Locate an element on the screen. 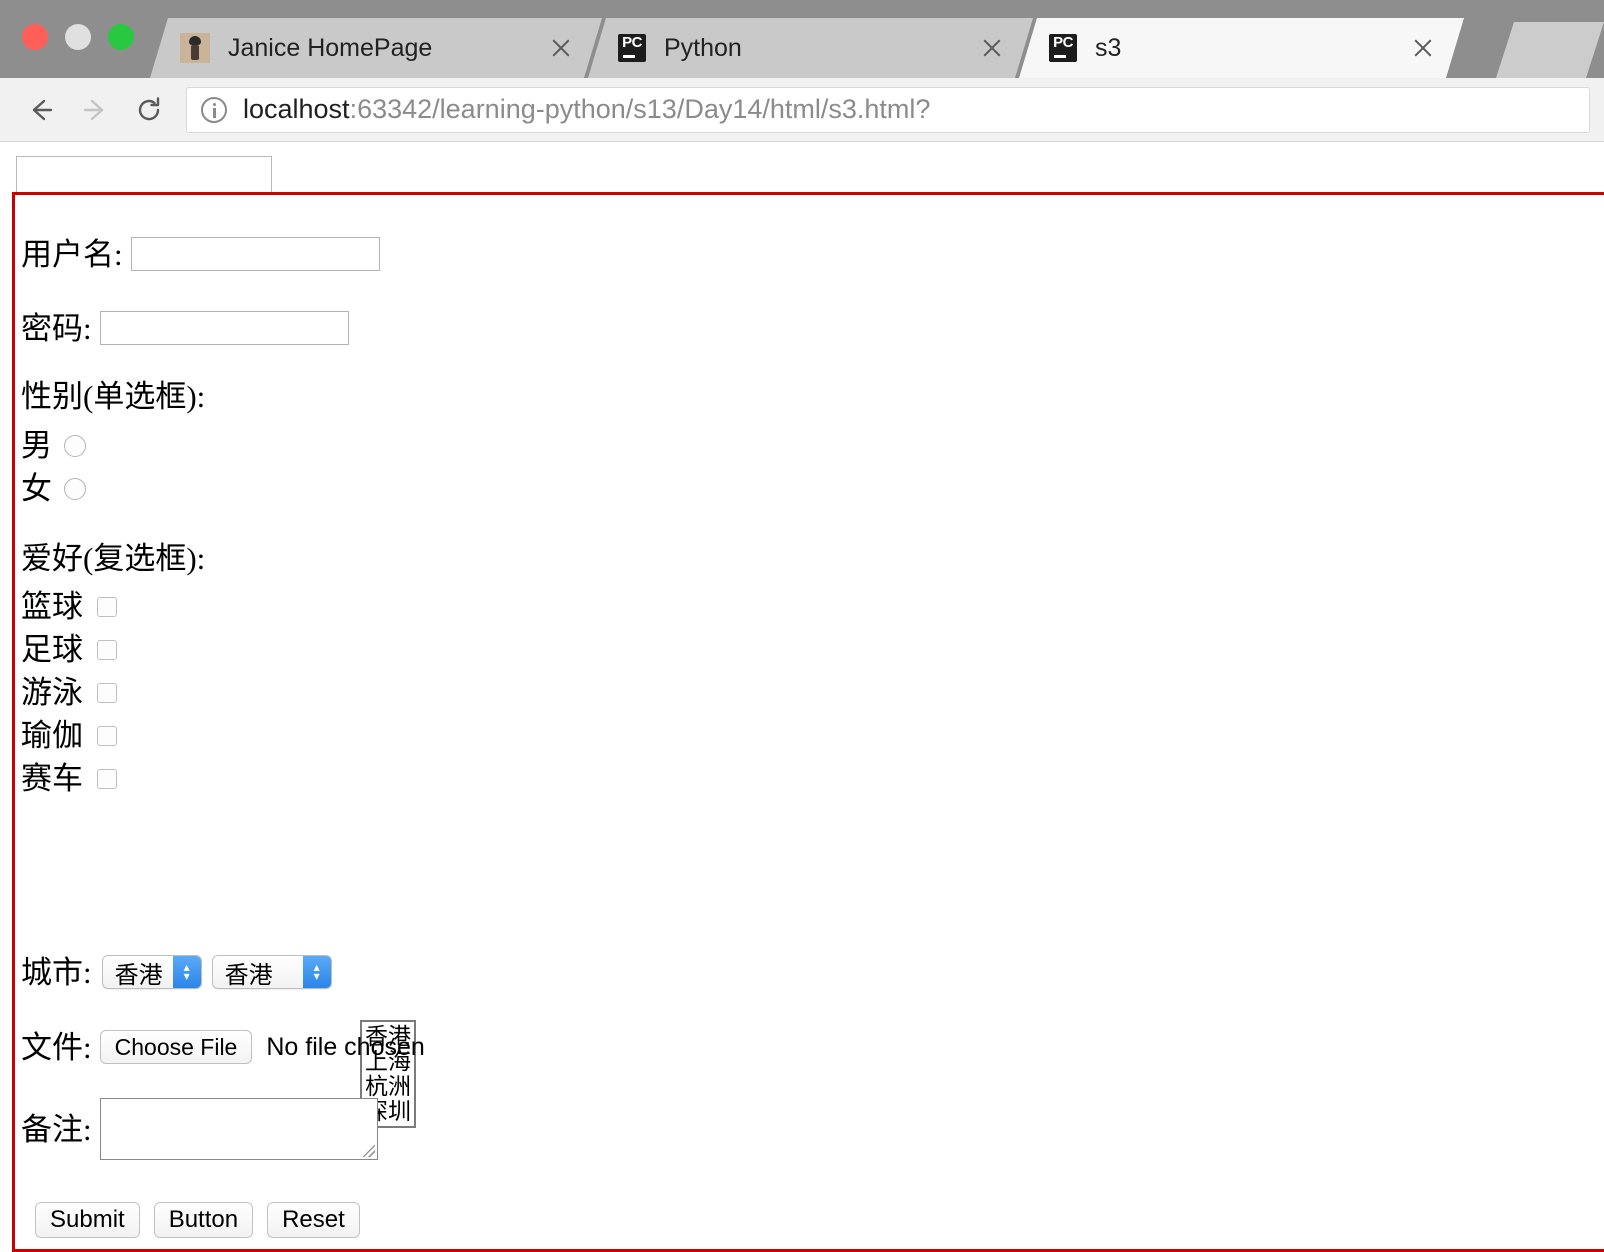 The height and width of the screenshot is (1252, 1604). city-select-two: 香港 ▴ ▾ is located at coordinates (271, 972).